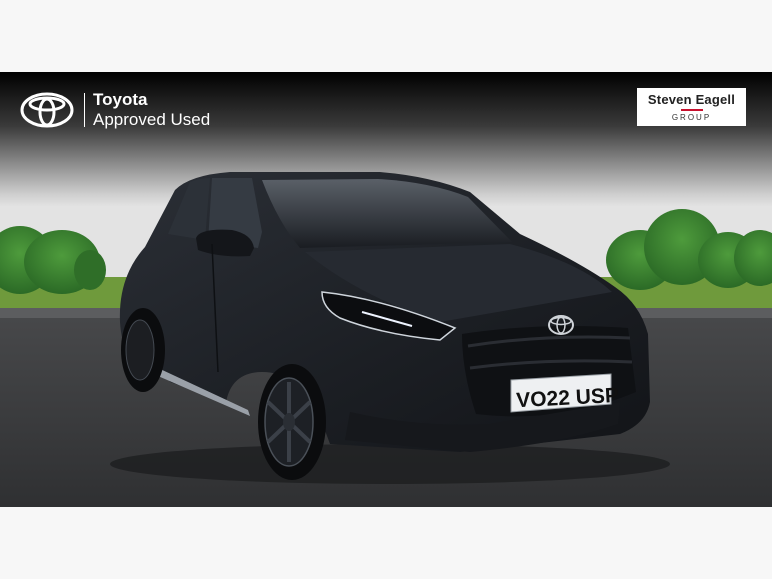 The height and width of the screenshot is (579, 772). I want to click on toyota-approved-used-banner: Toyota Approved Used, so click(115, 110).